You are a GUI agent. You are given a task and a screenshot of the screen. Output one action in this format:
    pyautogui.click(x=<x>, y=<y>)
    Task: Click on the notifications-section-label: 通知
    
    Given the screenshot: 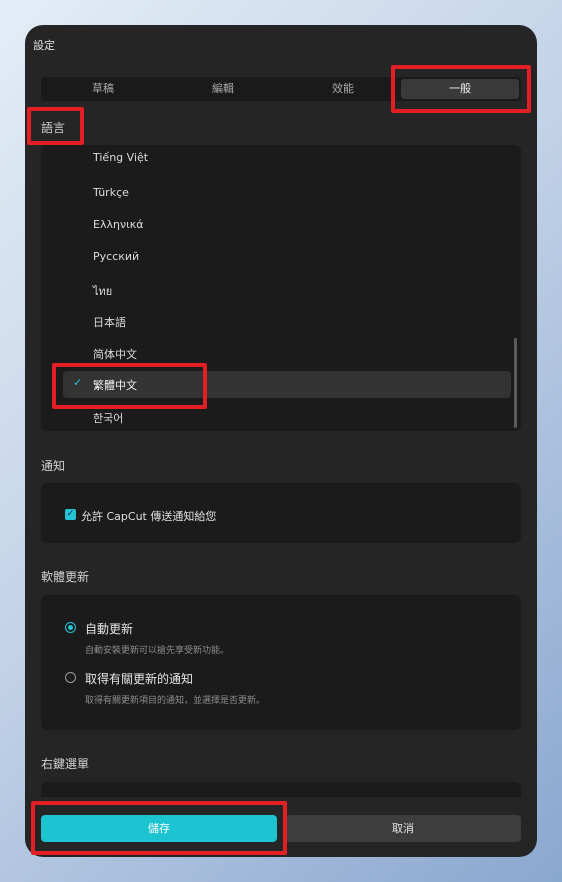 What is the action you would take?
    pyautogui.click(x=53, y=466)
    